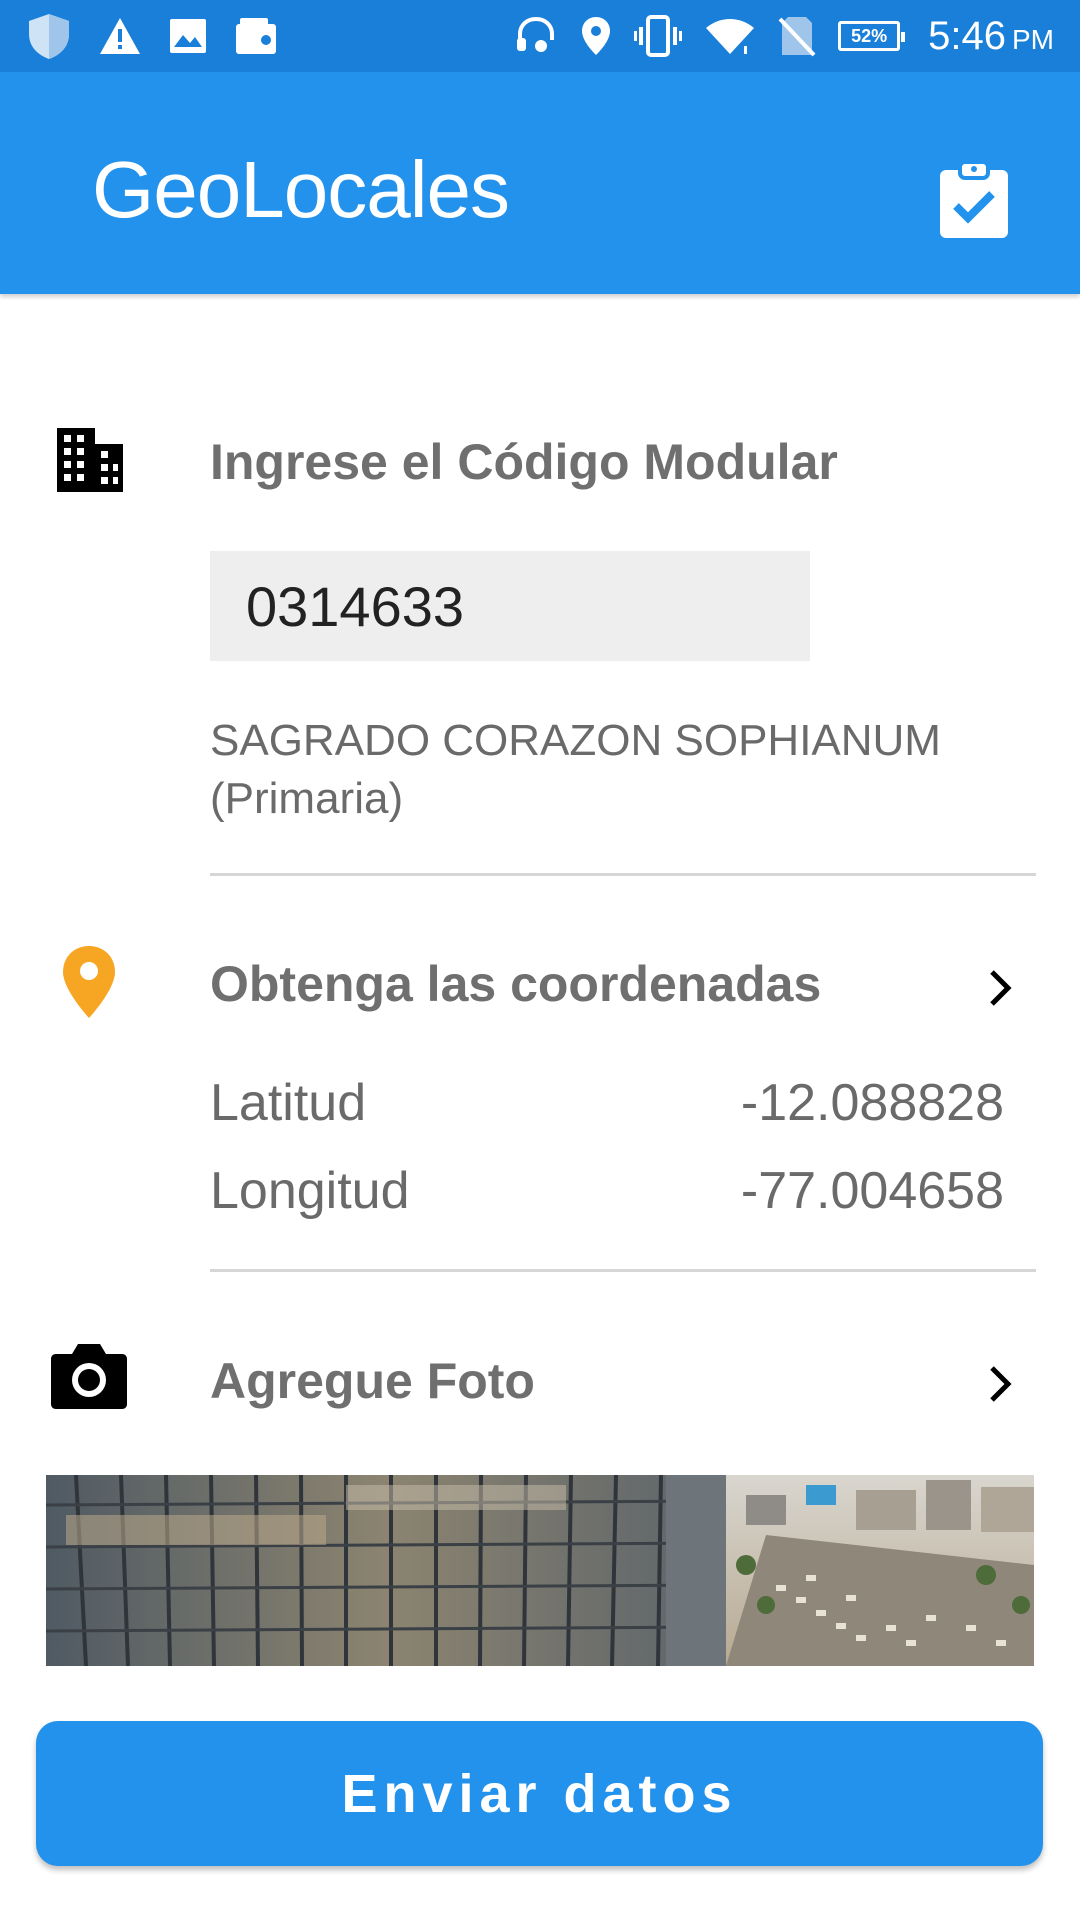 Image resolution: width=1080 pixels, height=1920 pixels. I want to click on status-left-icons, so click(165, 36).